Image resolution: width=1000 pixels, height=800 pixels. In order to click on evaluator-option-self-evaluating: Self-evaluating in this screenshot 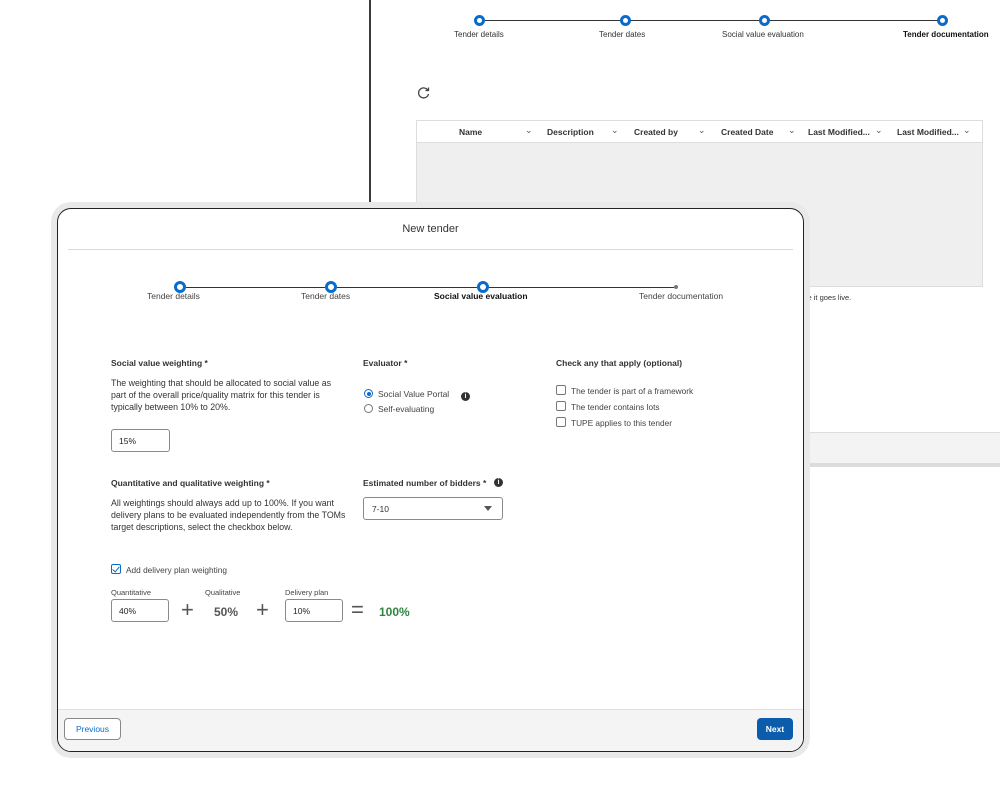, I will do `click(399, 409)`.